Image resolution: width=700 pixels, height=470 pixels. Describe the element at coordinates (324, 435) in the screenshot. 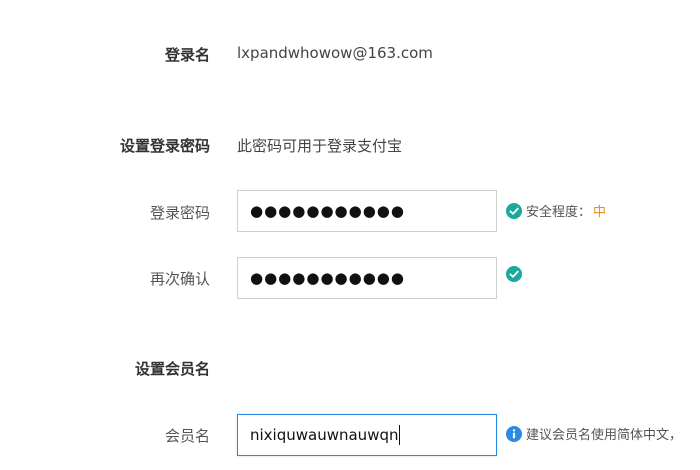

I see `member-name-value: nixiquwauwnauwqn` at that location.